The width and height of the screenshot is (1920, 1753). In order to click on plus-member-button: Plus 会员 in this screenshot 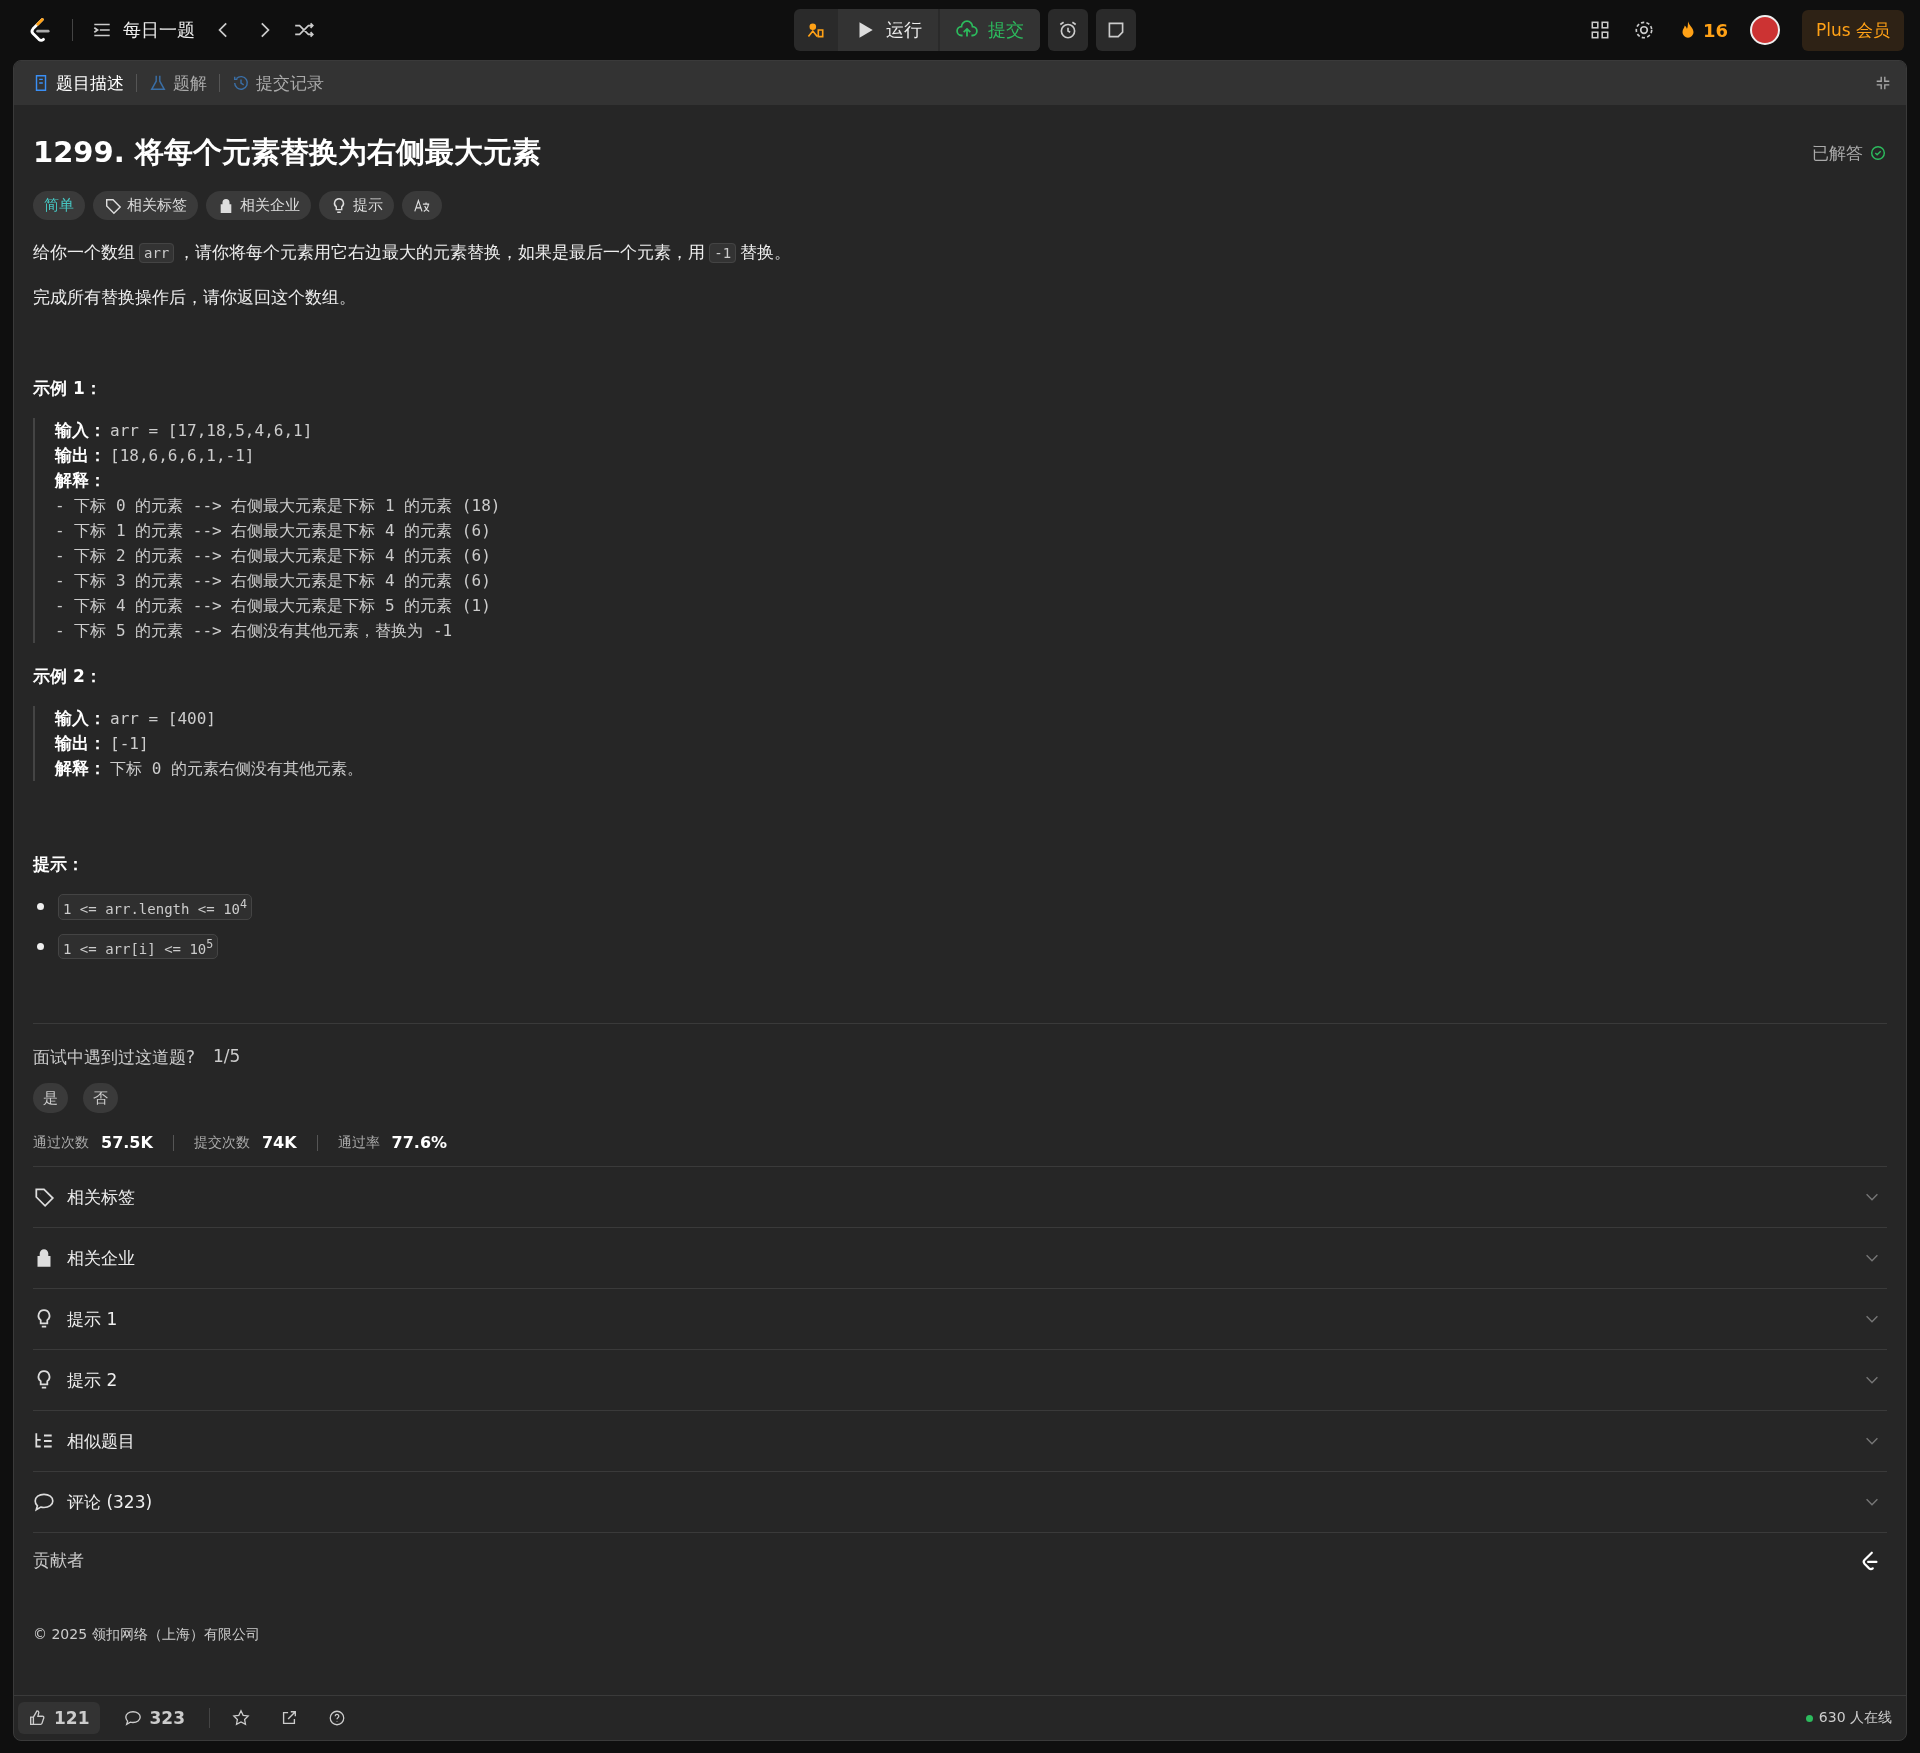, I will do `click(1853, 30)`.